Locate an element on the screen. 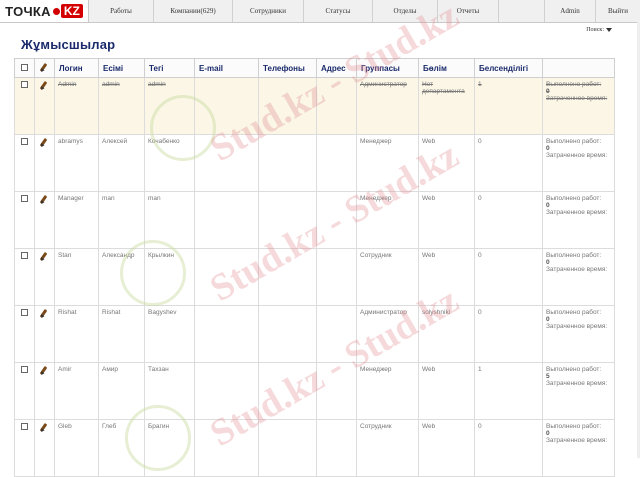  nav-item-companies: Компании(629) is located at coordinates (193, 11).